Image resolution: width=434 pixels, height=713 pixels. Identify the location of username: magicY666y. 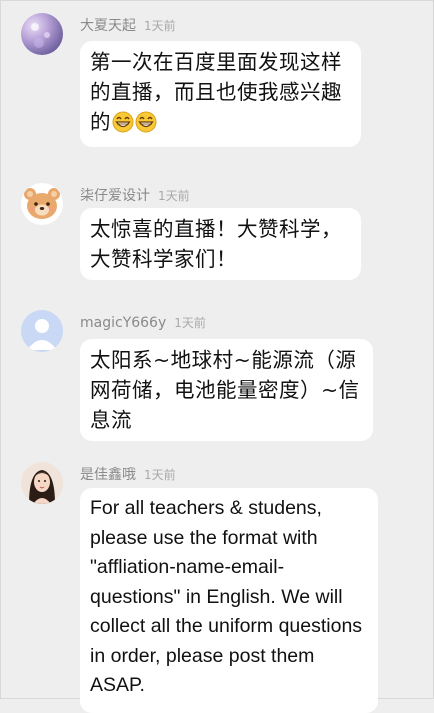
(123, 323).